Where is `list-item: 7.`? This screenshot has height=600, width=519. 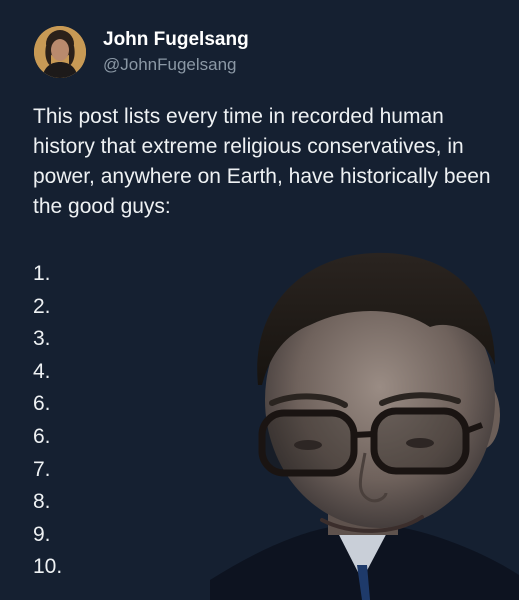 list-item: 7. is located at coordinates (42, 469).